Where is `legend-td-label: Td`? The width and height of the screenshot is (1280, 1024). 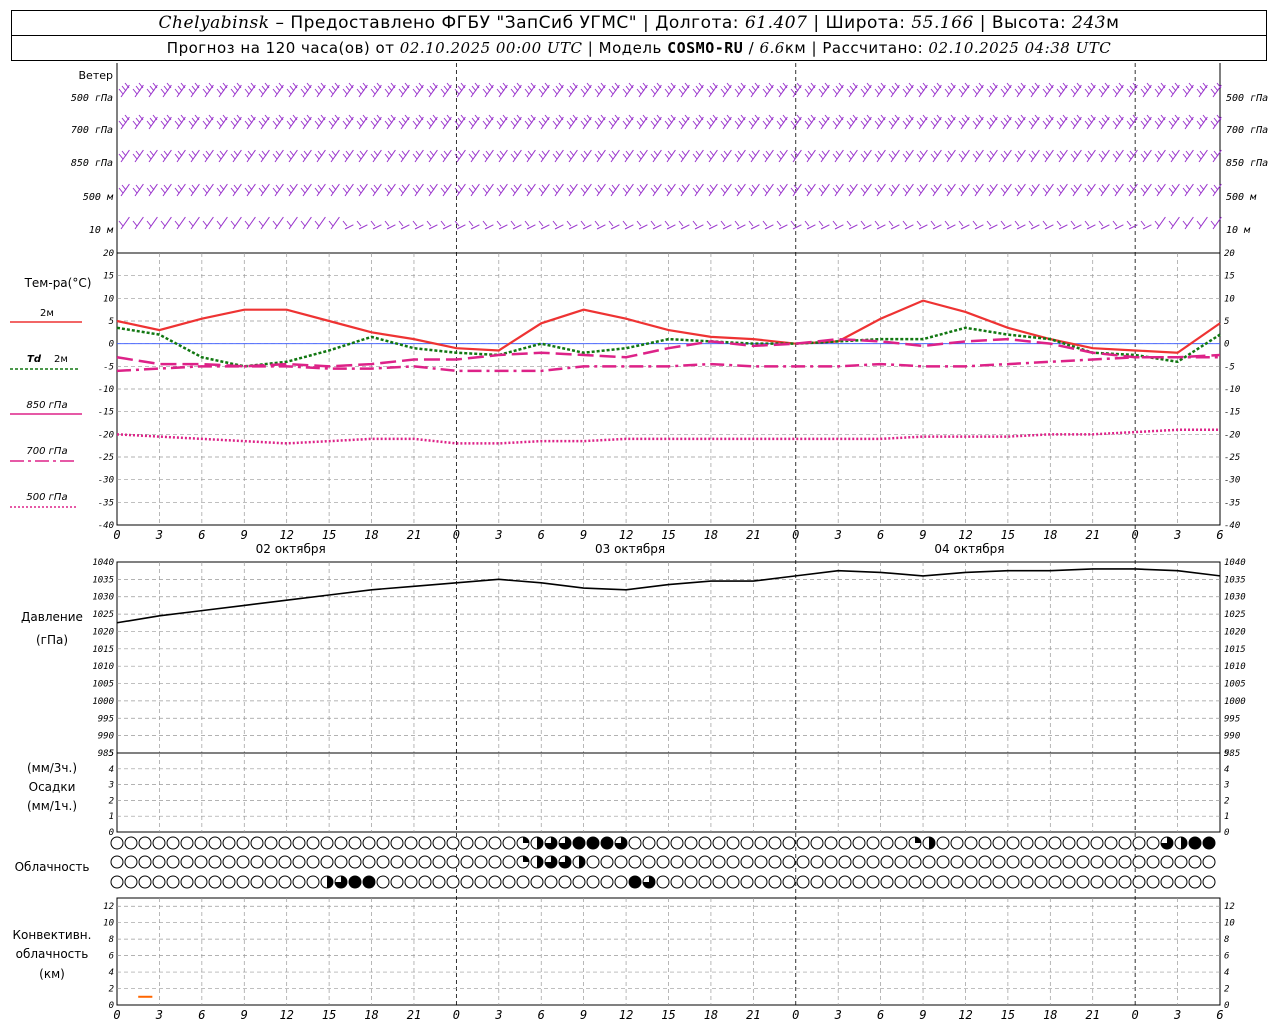
legend-td-label: Td is located at coordinates (34, 359).